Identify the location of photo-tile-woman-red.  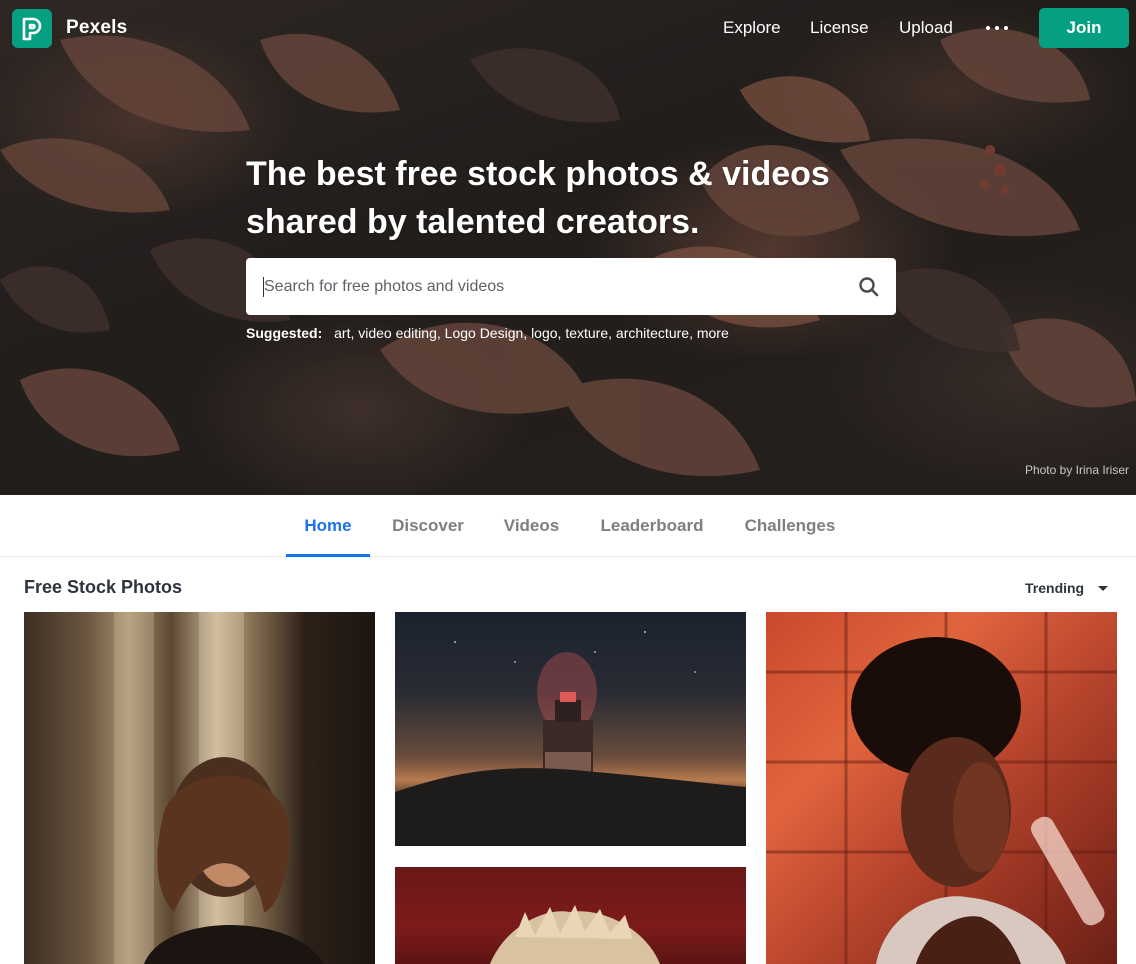
(941, 788).